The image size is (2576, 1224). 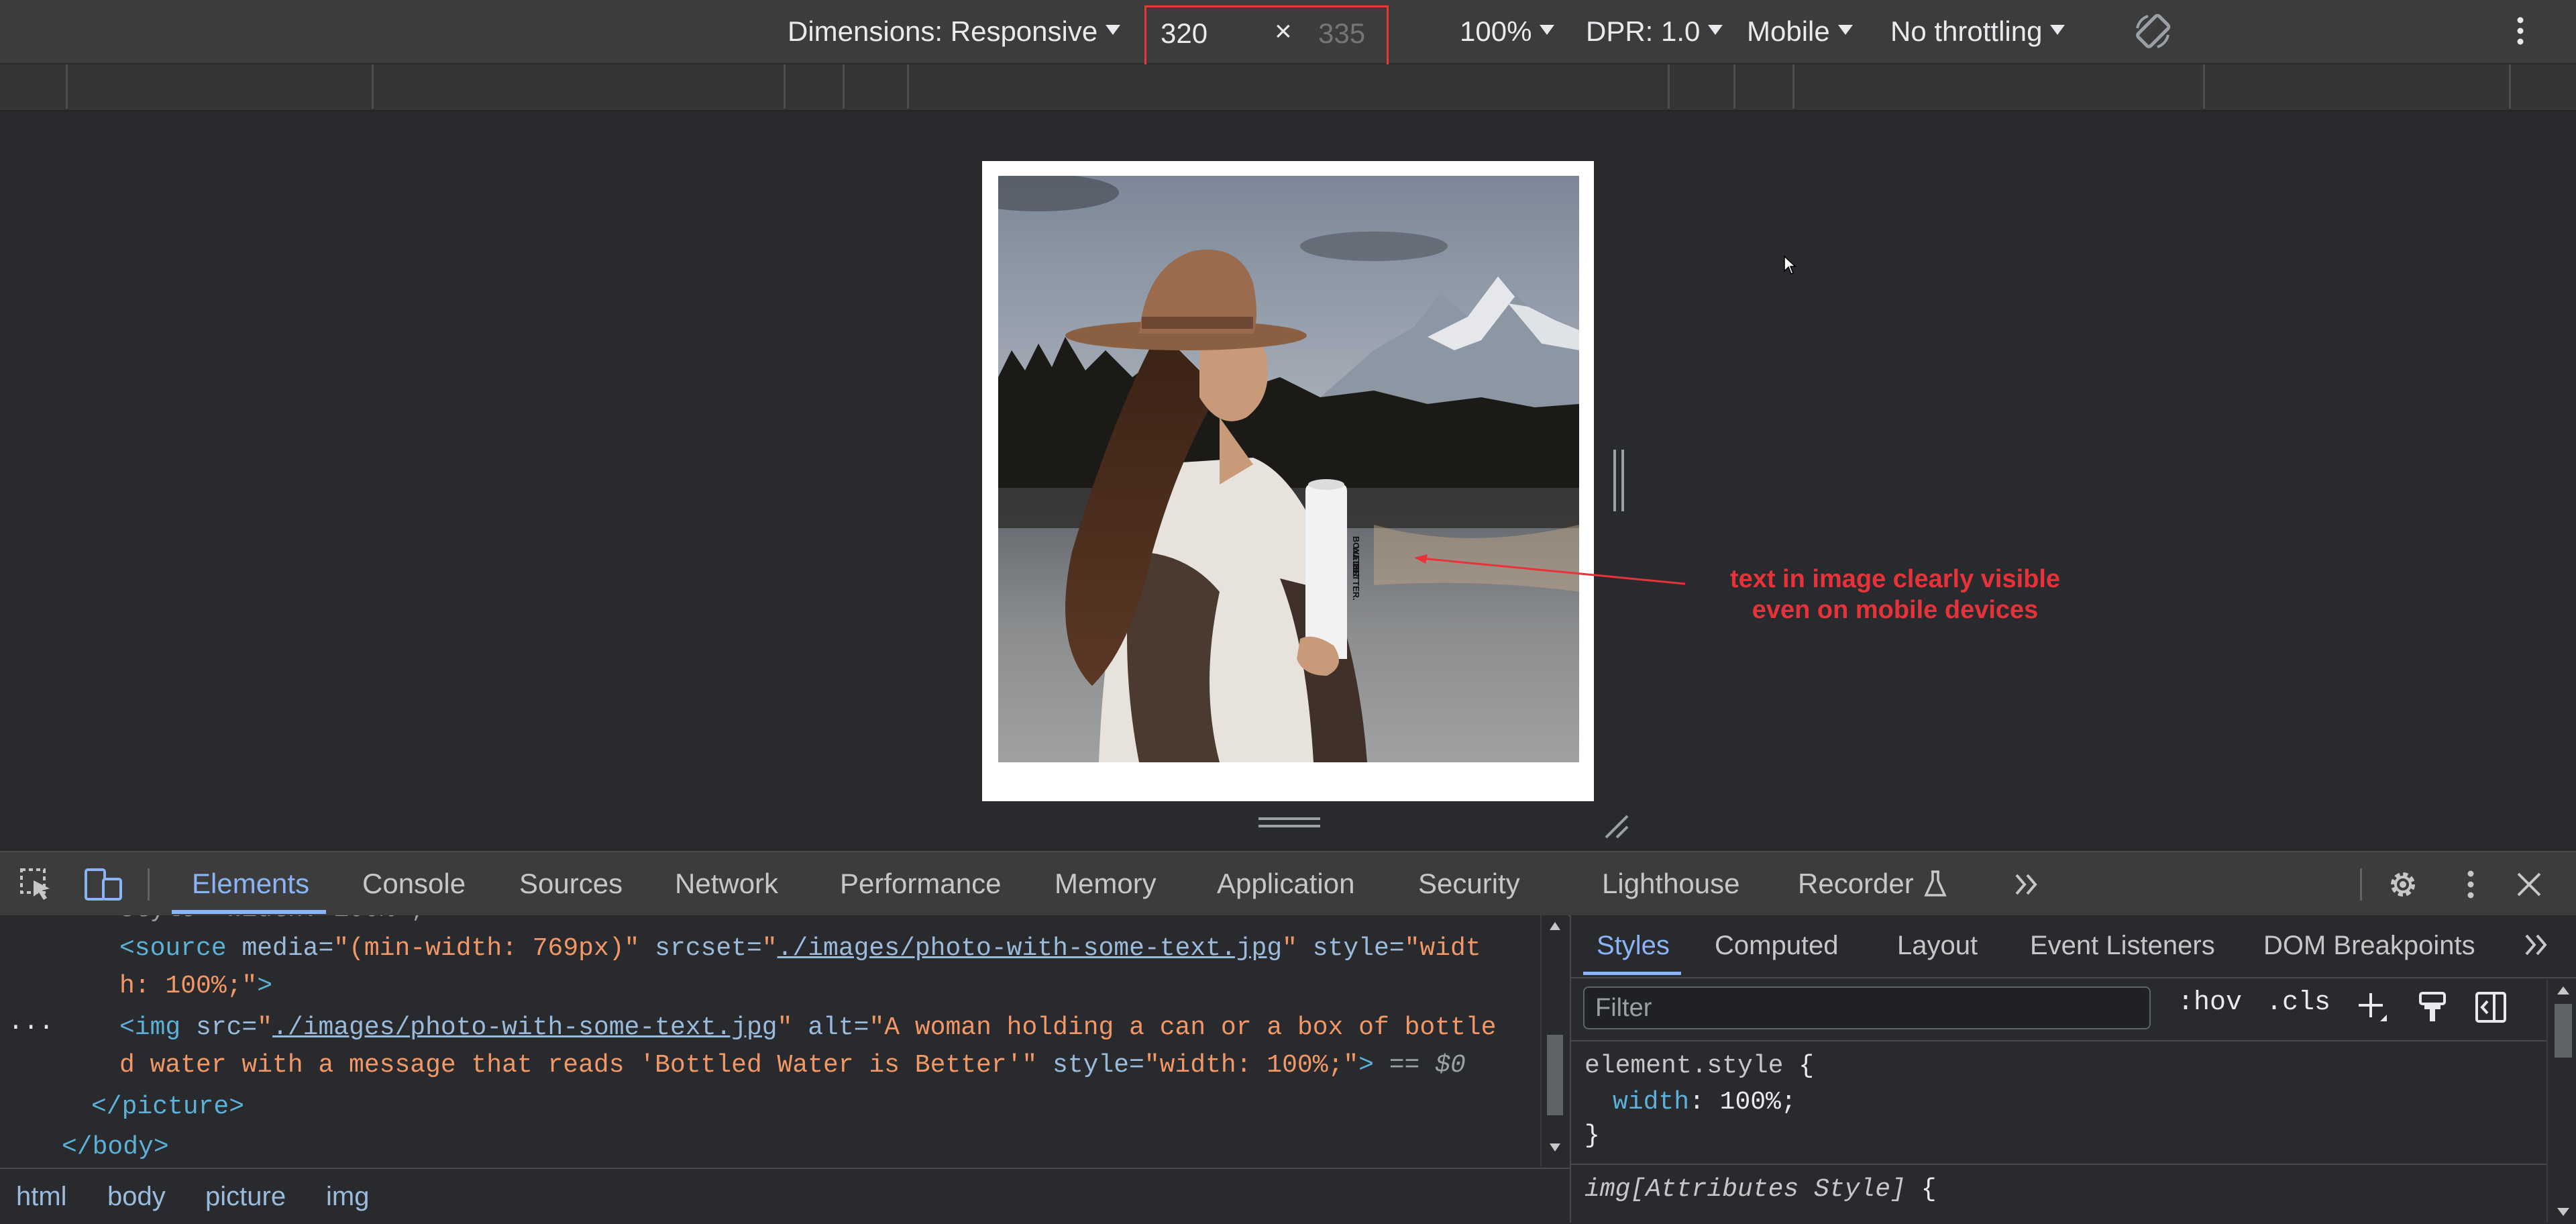 I want to click on settings-gear-icon, so click(x=2402, y=884).